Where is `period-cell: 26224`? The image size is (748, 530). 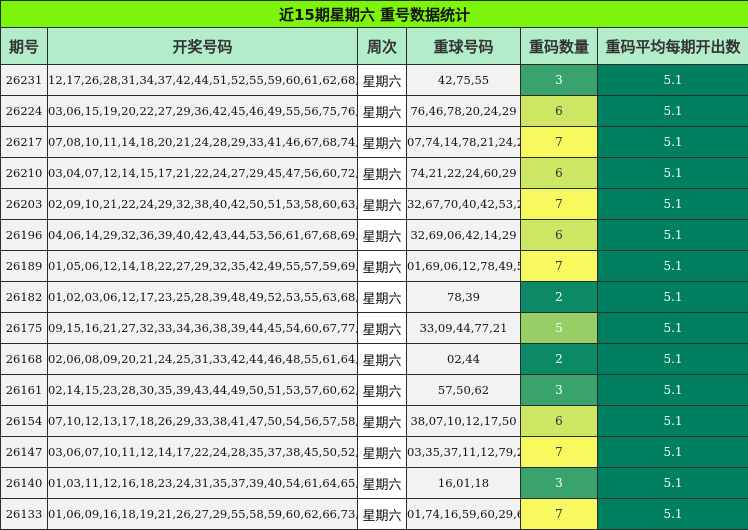
period-cell: 26224 is located at coordinates (24, 111).